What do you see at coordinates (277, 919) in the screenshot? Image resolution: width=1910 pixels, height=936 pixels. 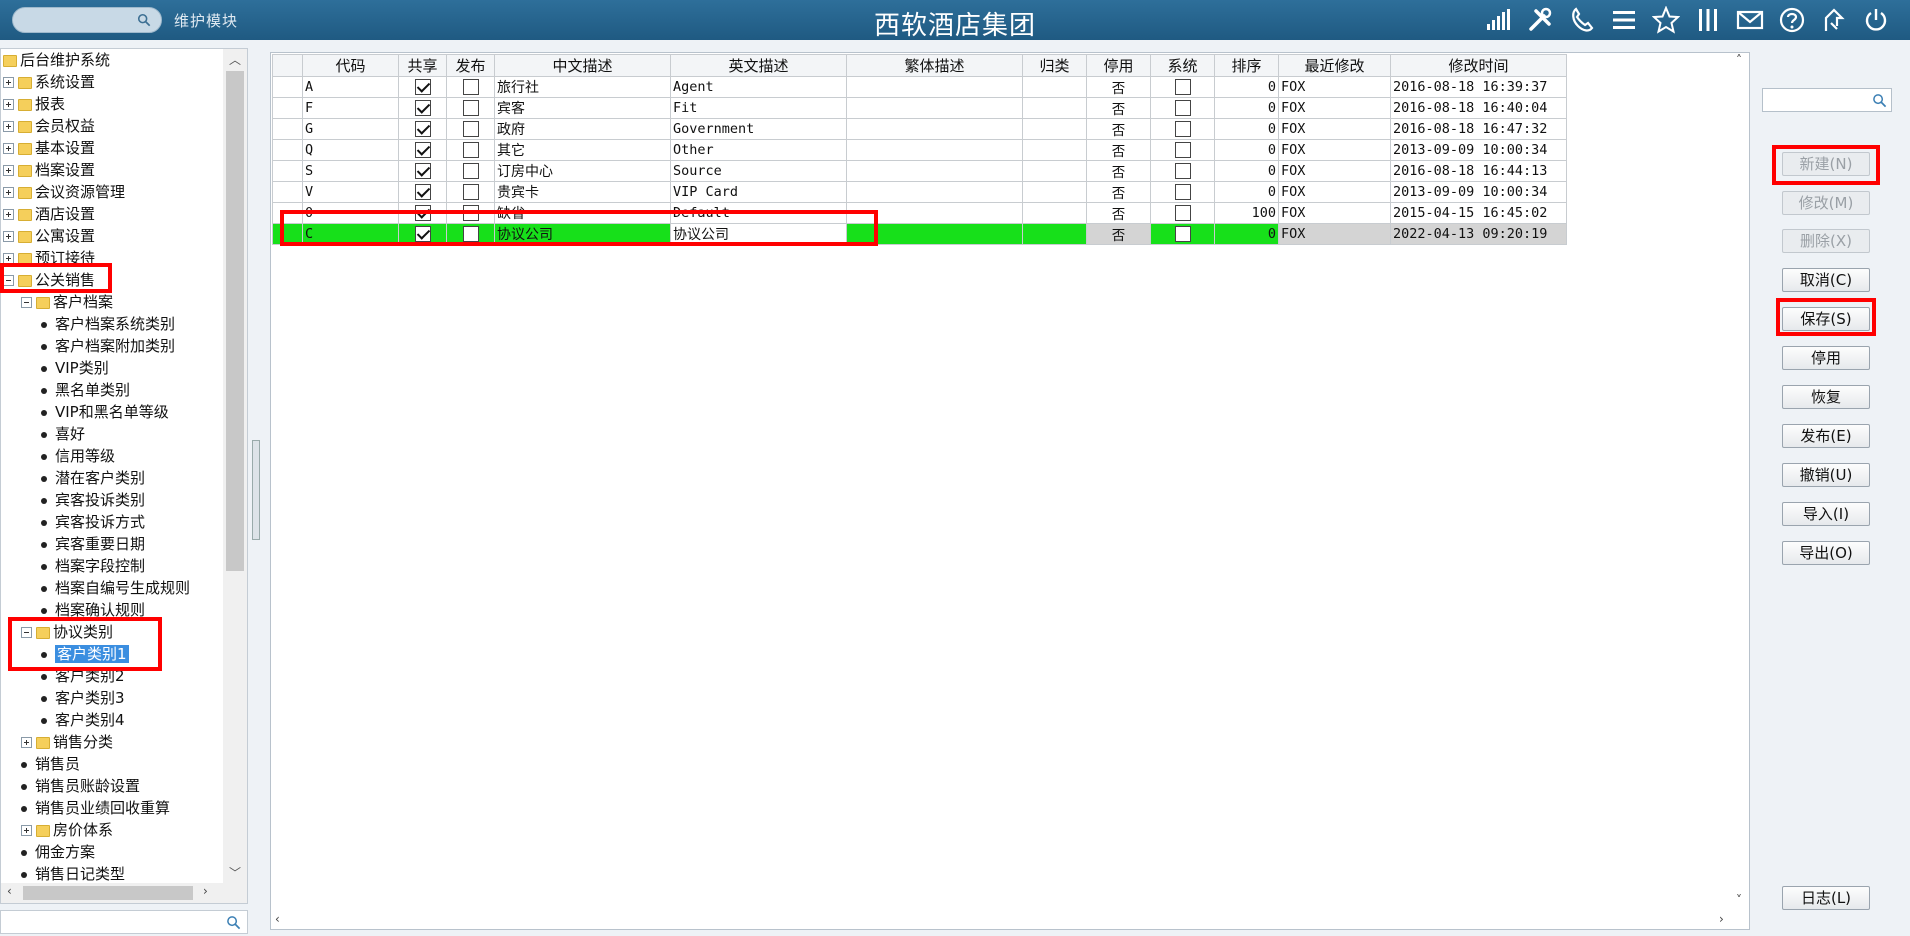 I see `scroll-left-icon: ‹` at bounding box center [277, 919].